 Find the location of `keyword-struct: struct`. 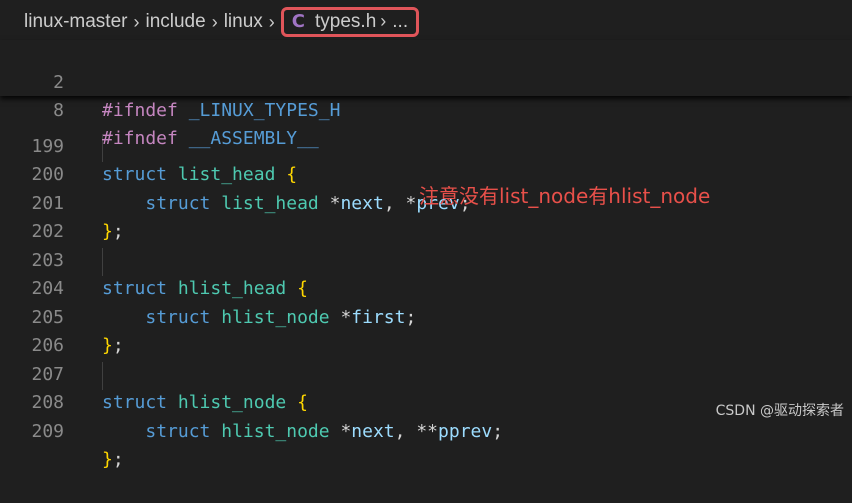

keyword-struct: struct is located at coordinates (178, 431).